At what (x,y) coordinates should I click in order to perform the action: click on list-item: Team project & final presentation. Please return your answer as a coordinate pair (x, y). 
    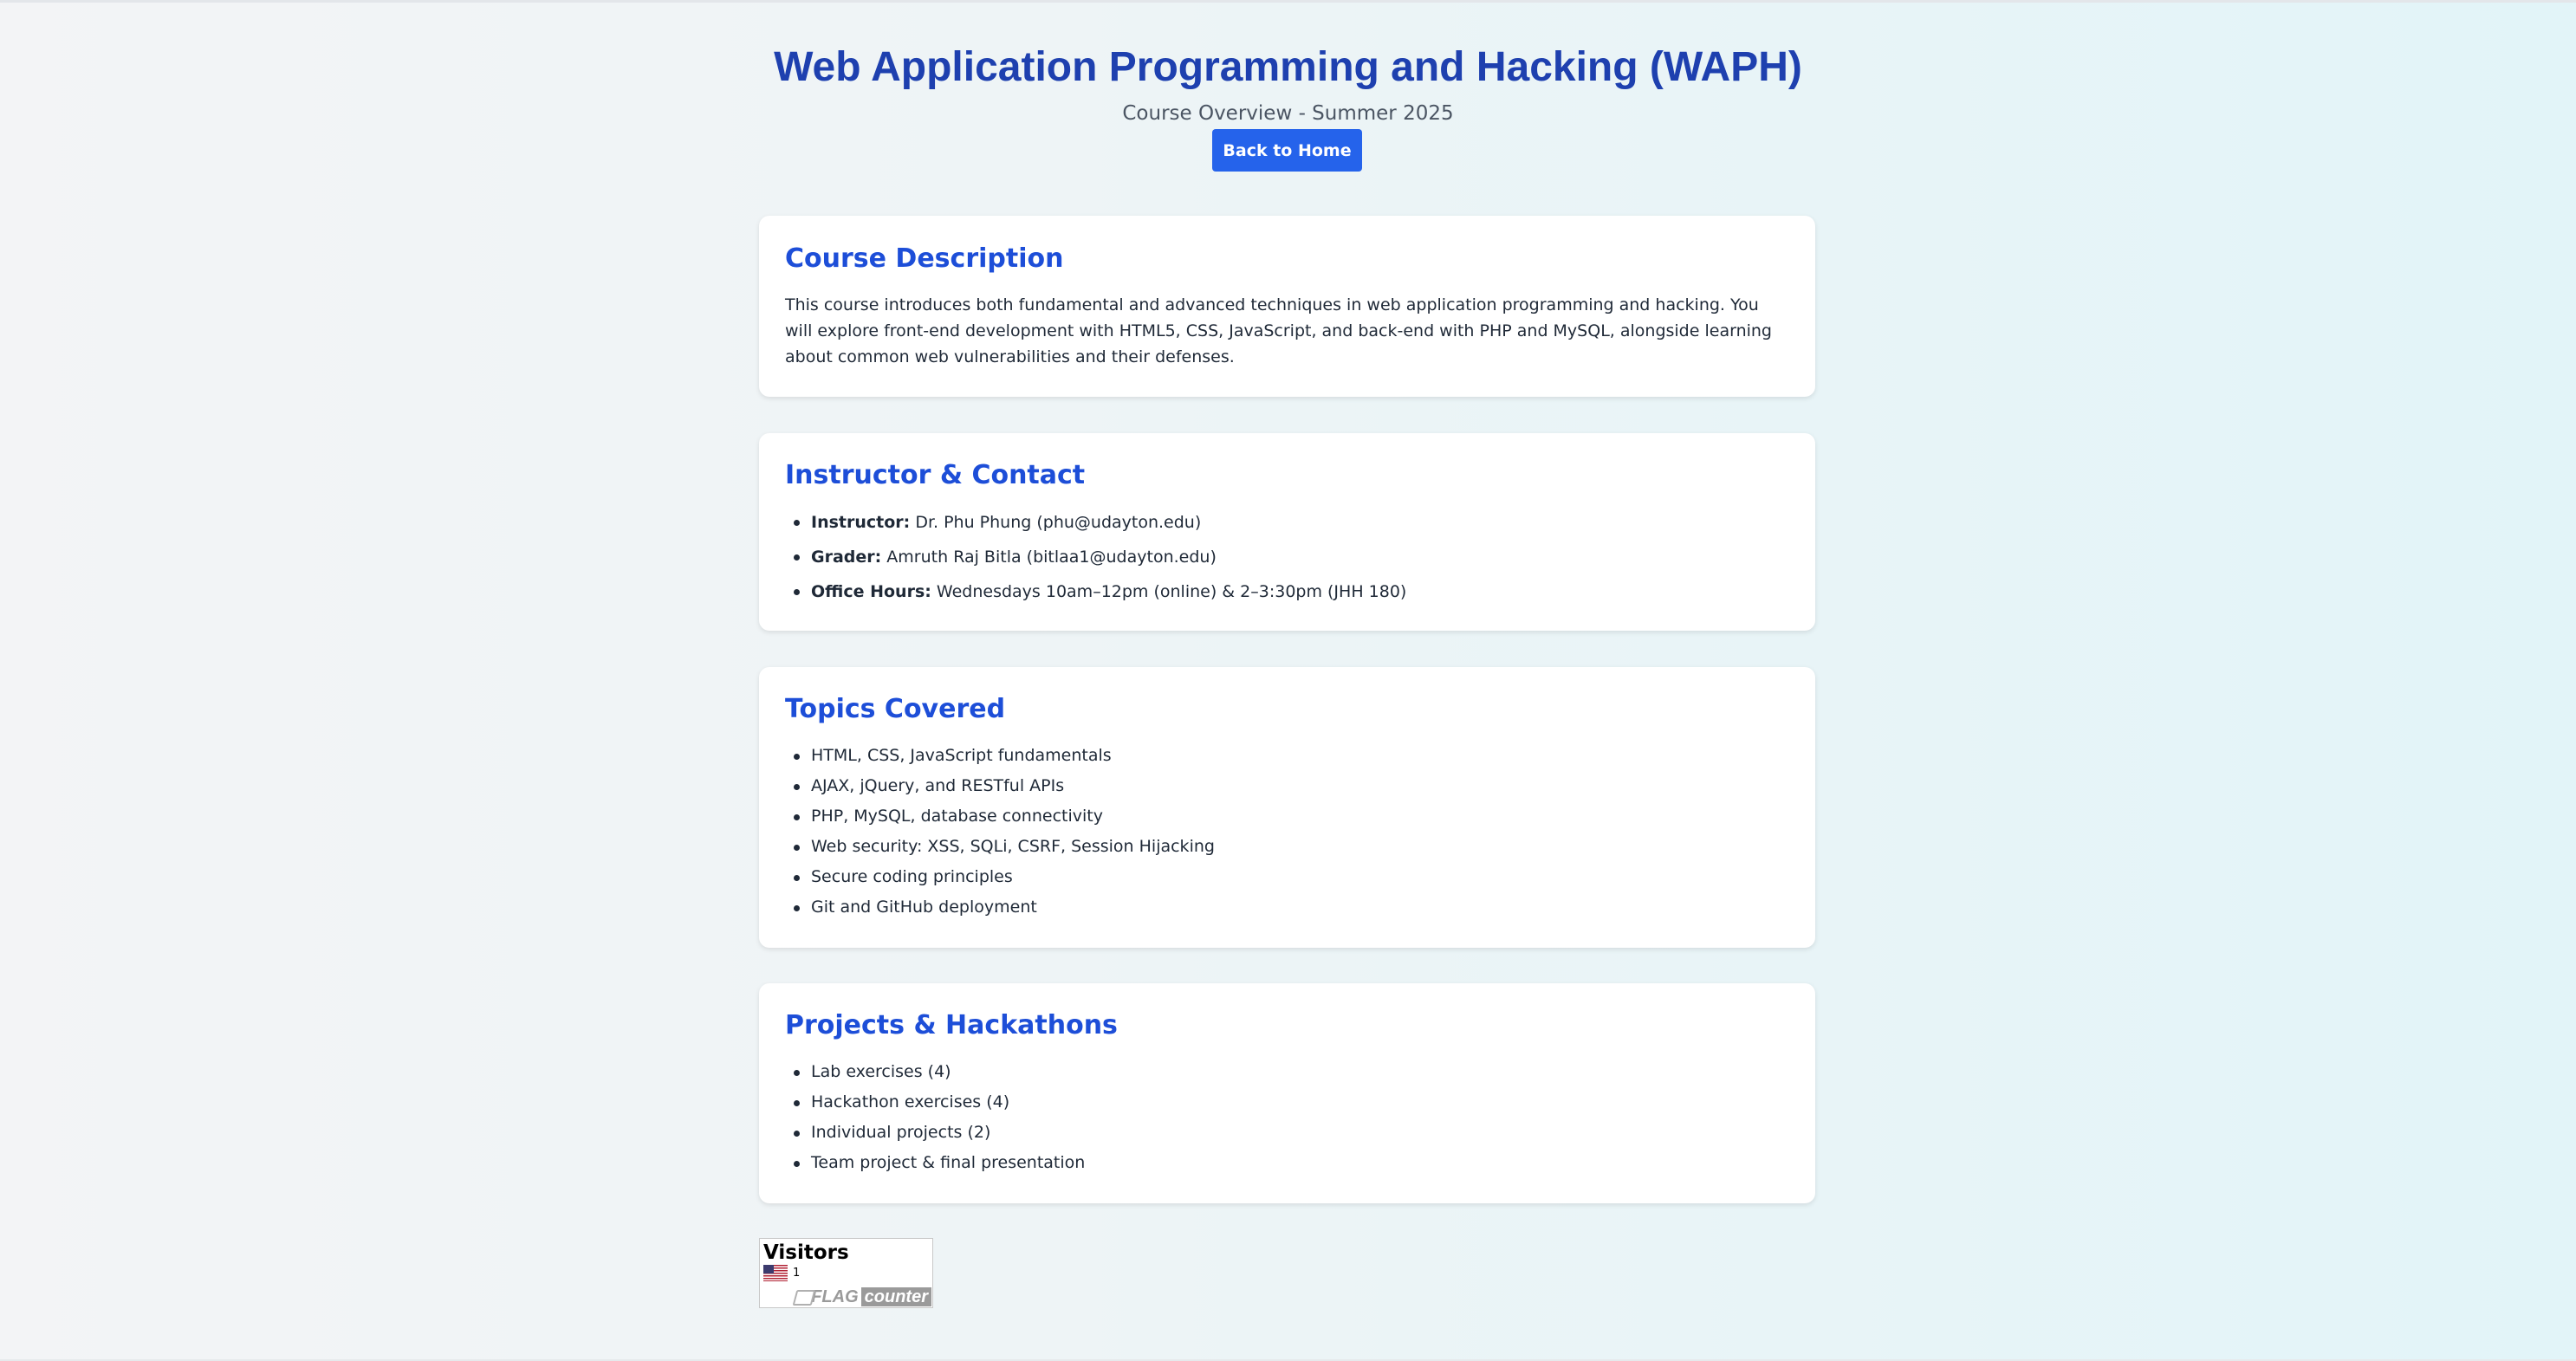
    Looking at the image, I should click on (1287, 1163).